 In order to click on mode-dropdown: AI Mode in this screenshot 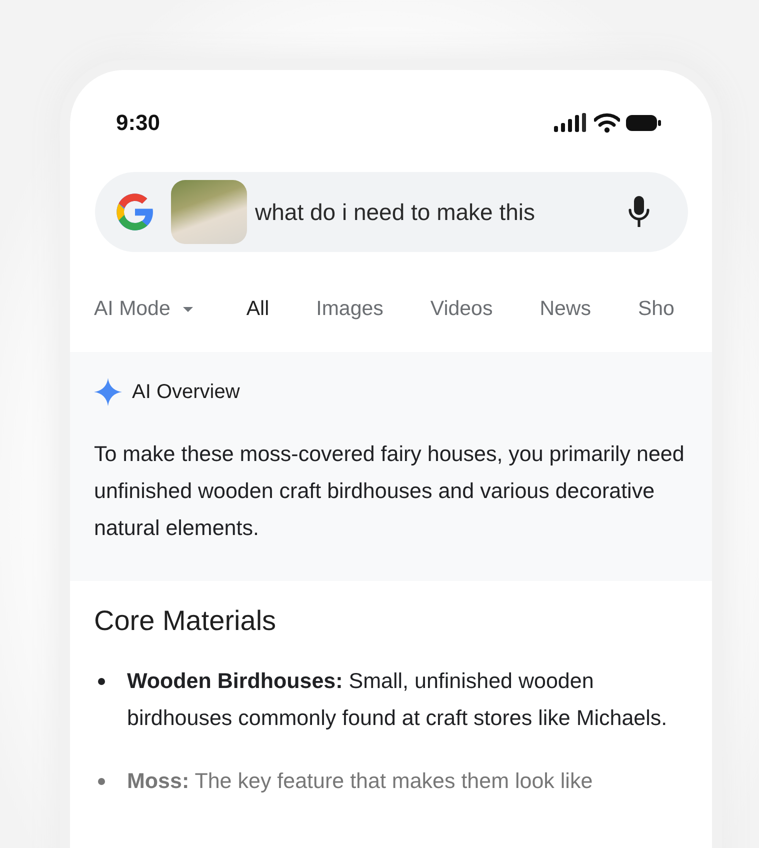, I will do `click(144, 309)`.